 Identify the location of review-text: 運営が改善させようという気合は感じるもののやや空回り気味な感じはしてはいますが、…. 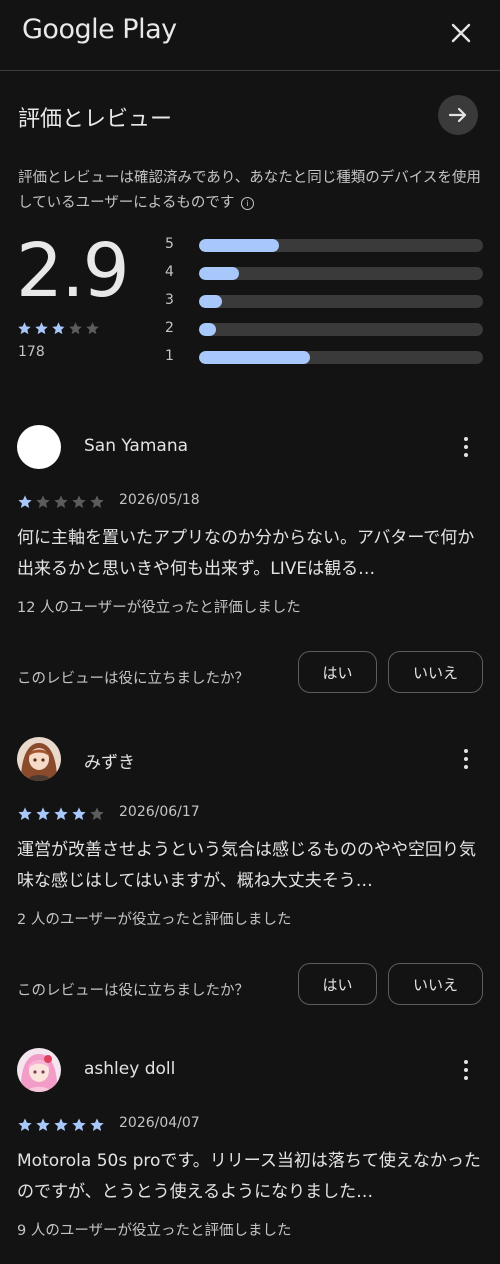
(251, 866).